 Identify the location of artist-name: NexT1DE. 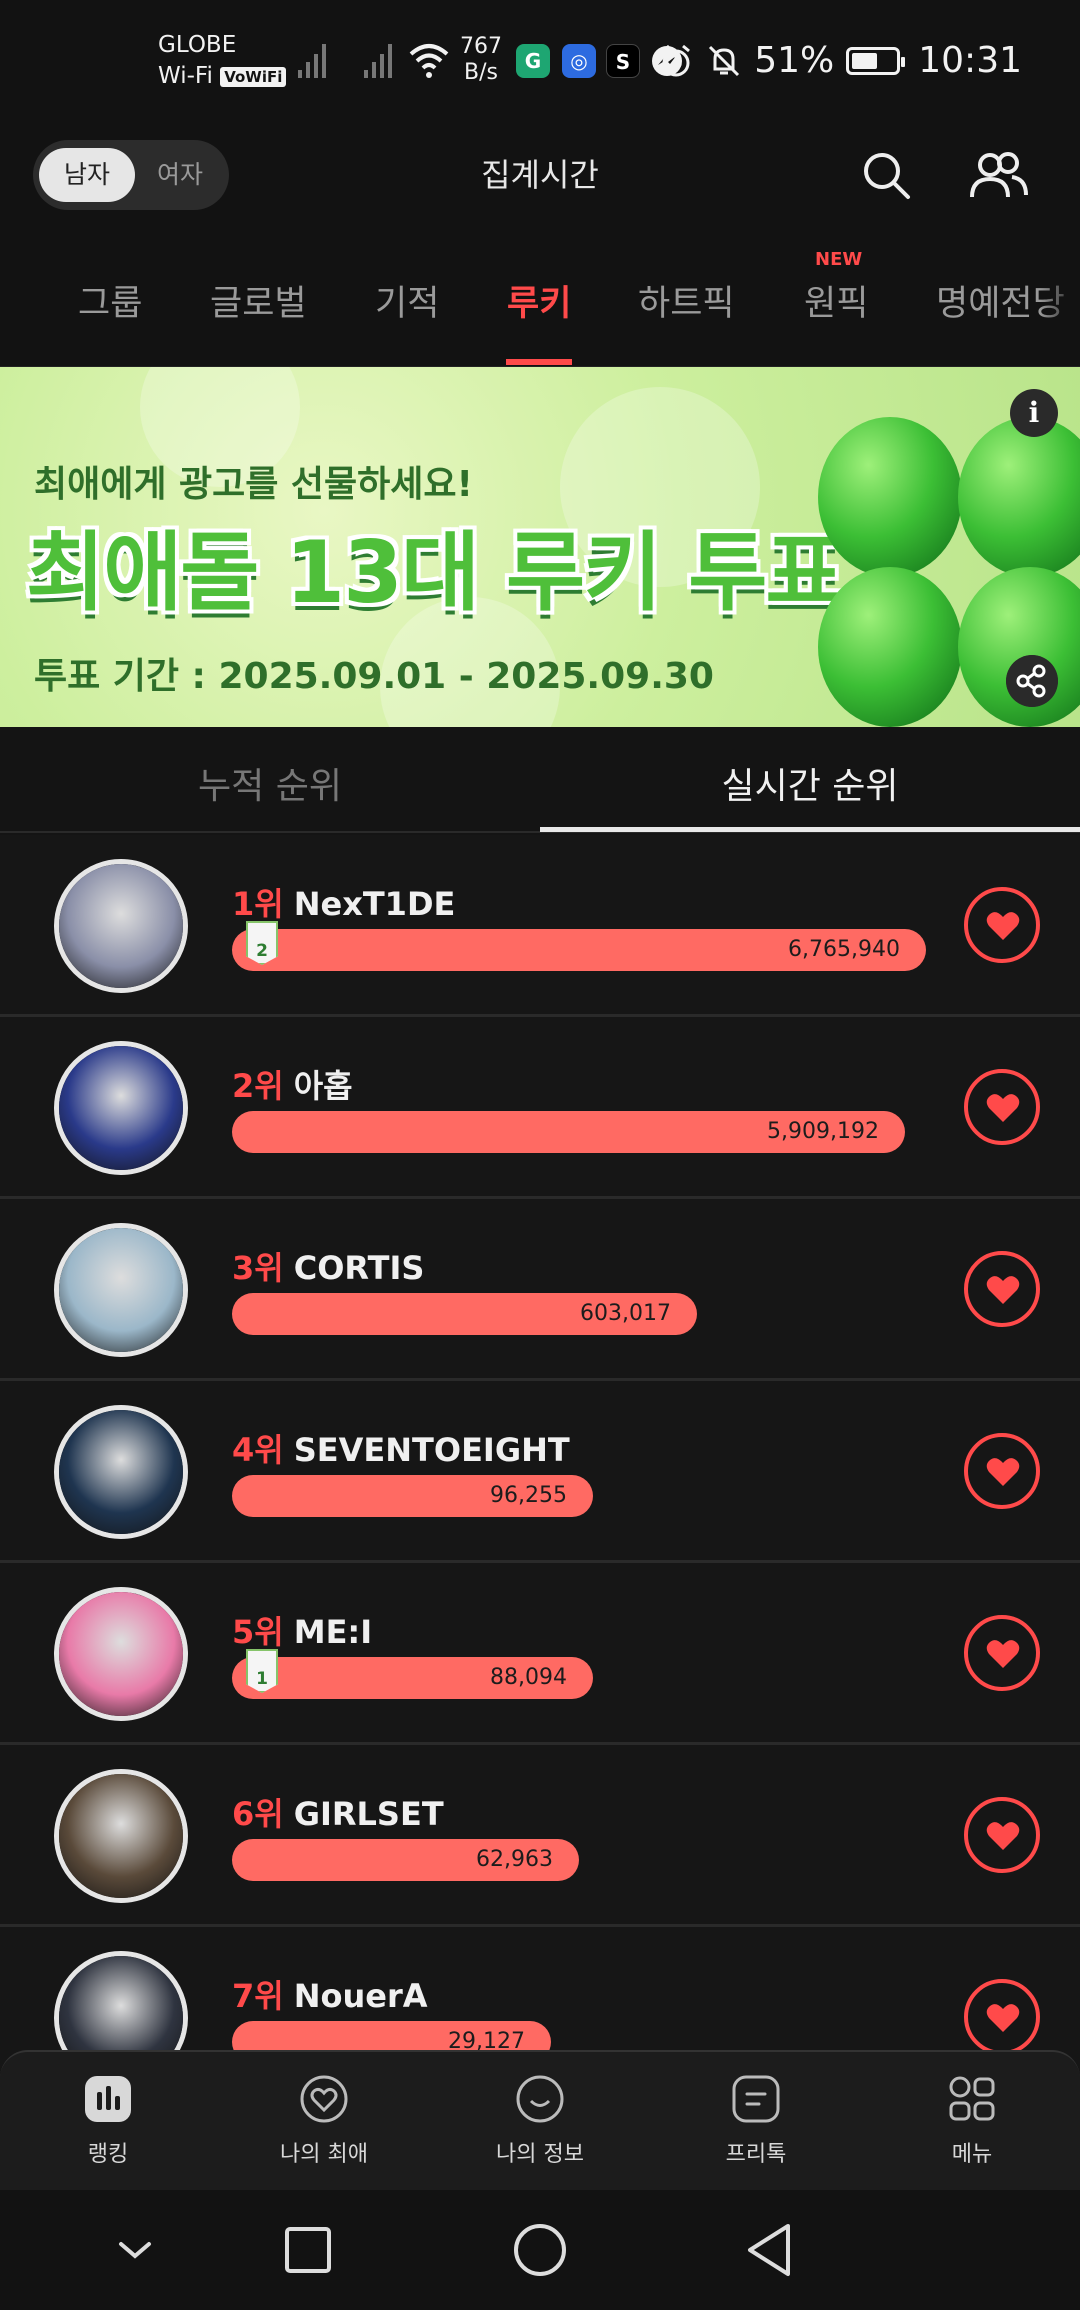
(374, 904).